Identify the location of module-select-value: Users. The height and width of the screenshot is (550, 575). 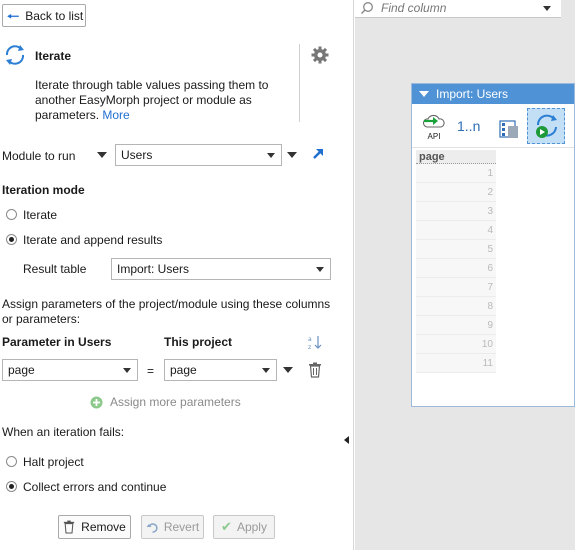
(137, 155).